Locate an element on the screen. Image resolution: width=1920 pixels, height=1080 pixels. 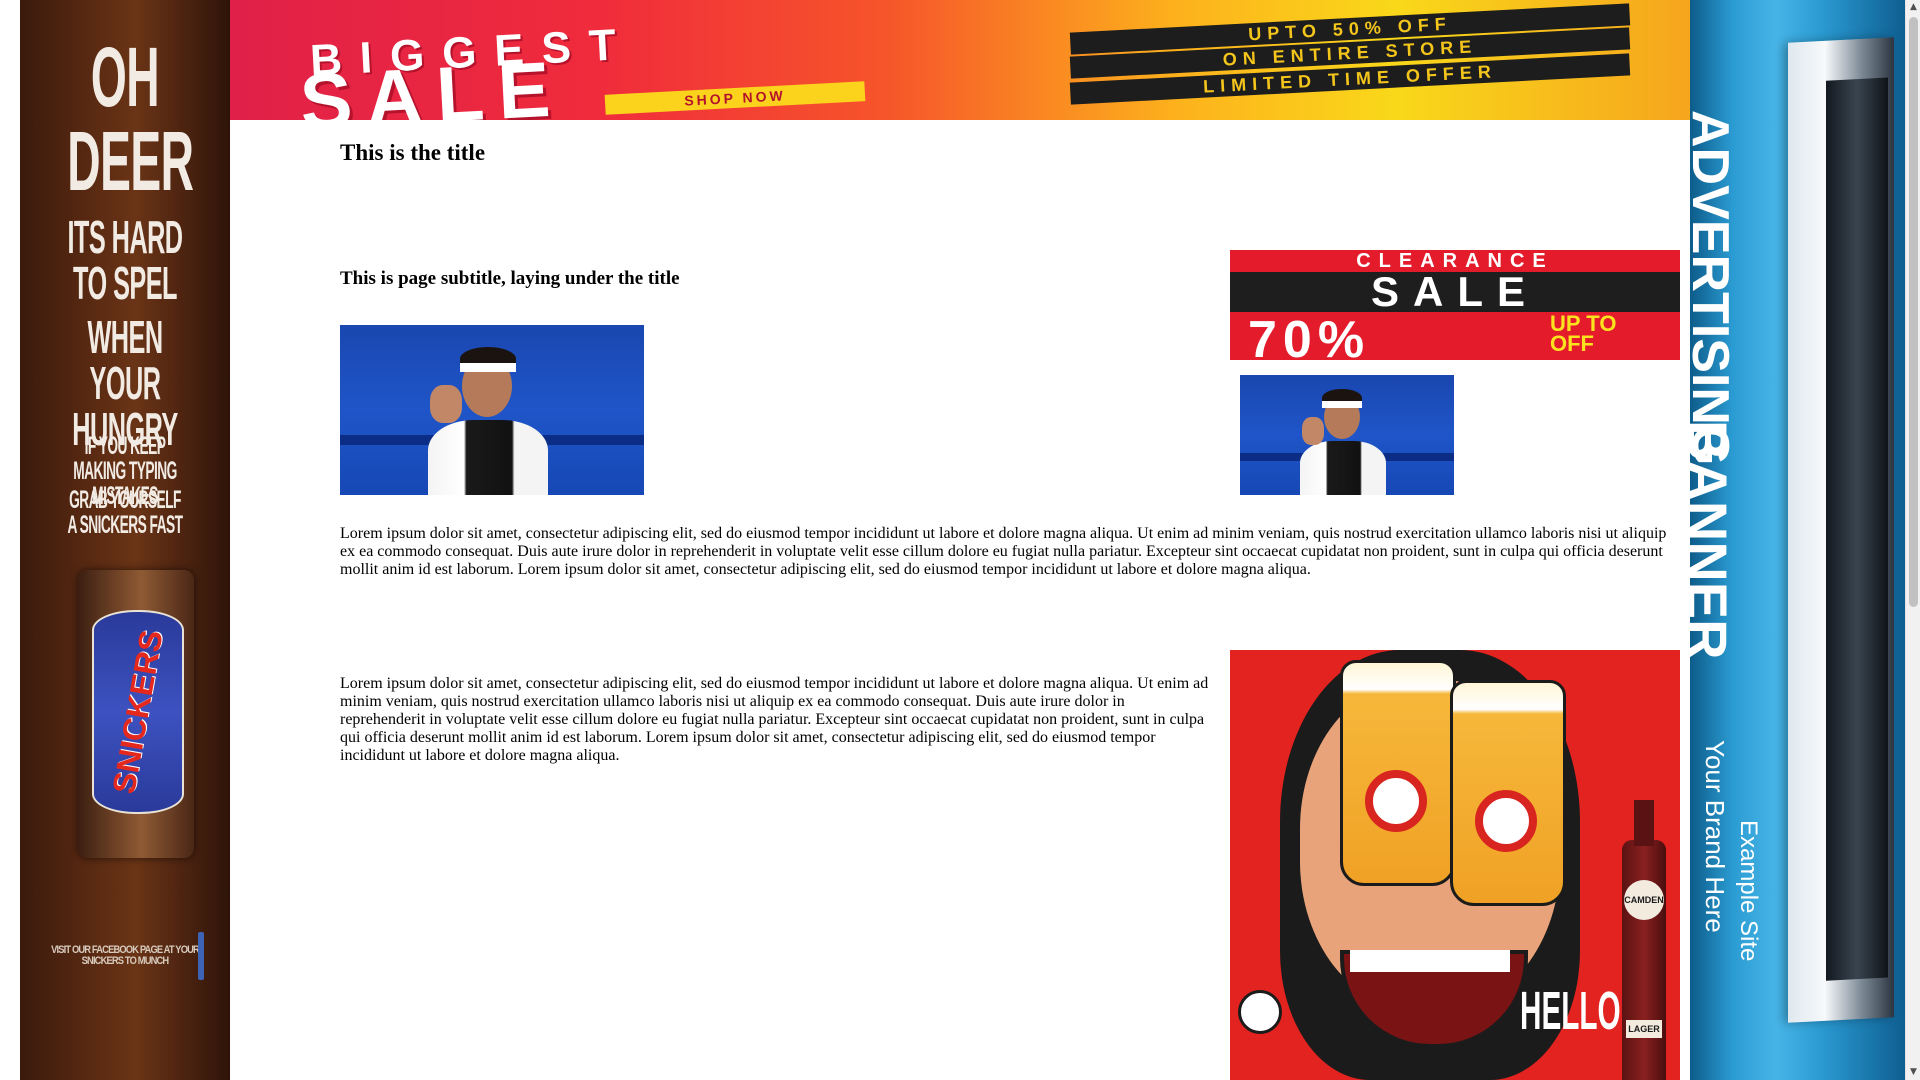
tennis-player-photo-small is located at coordinates (1347, 435).